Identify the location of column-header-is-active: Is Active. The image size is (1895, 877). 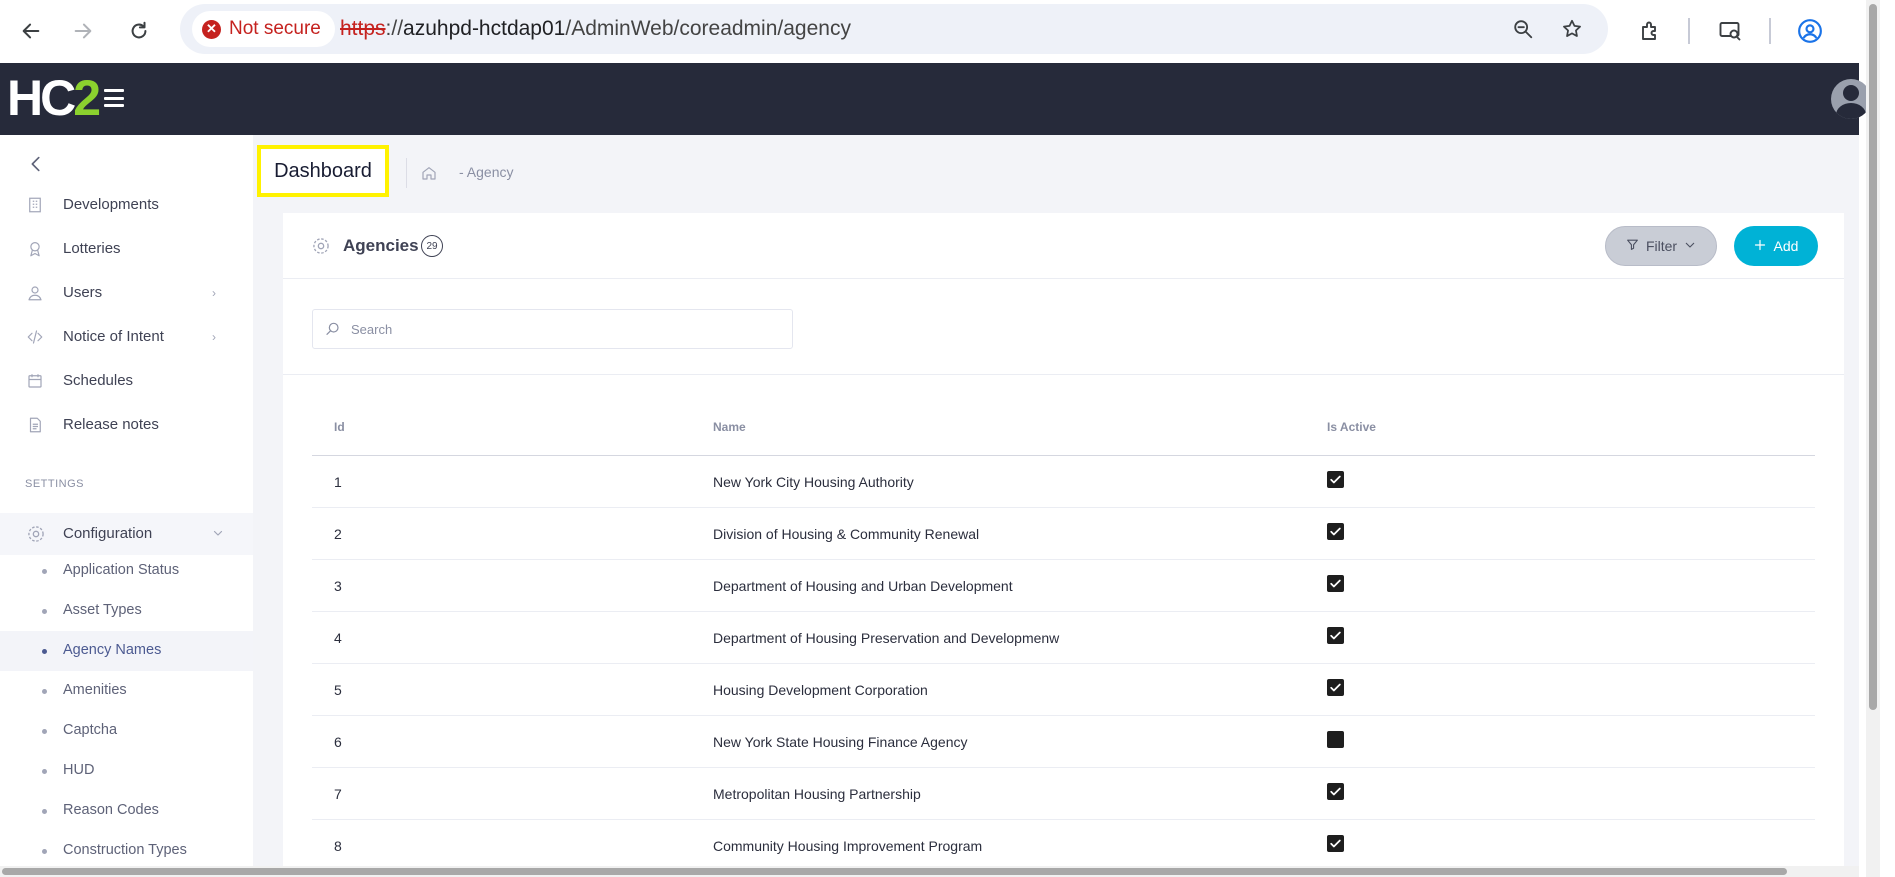
(1351, 427).